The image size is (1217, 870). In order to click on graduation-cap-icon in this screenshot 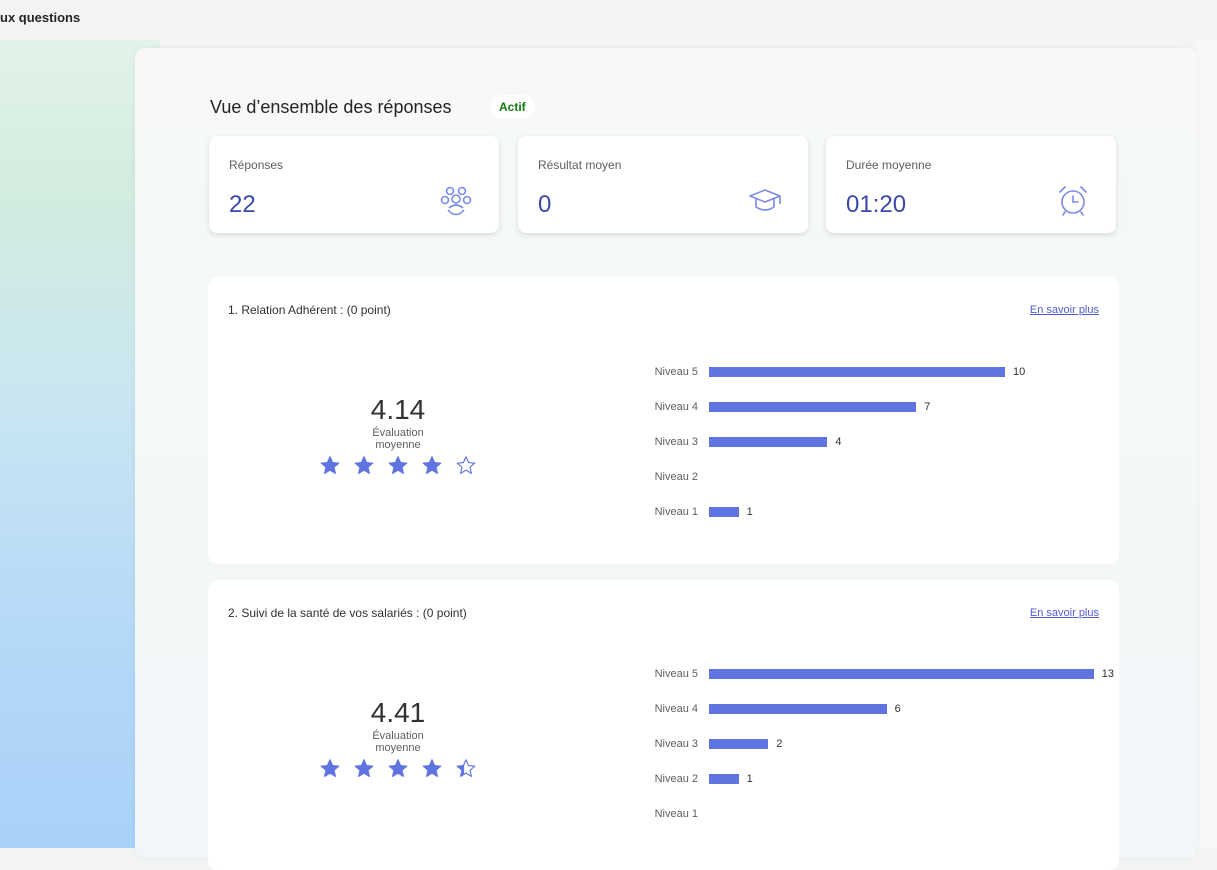, I will do `click(765, 200)`.